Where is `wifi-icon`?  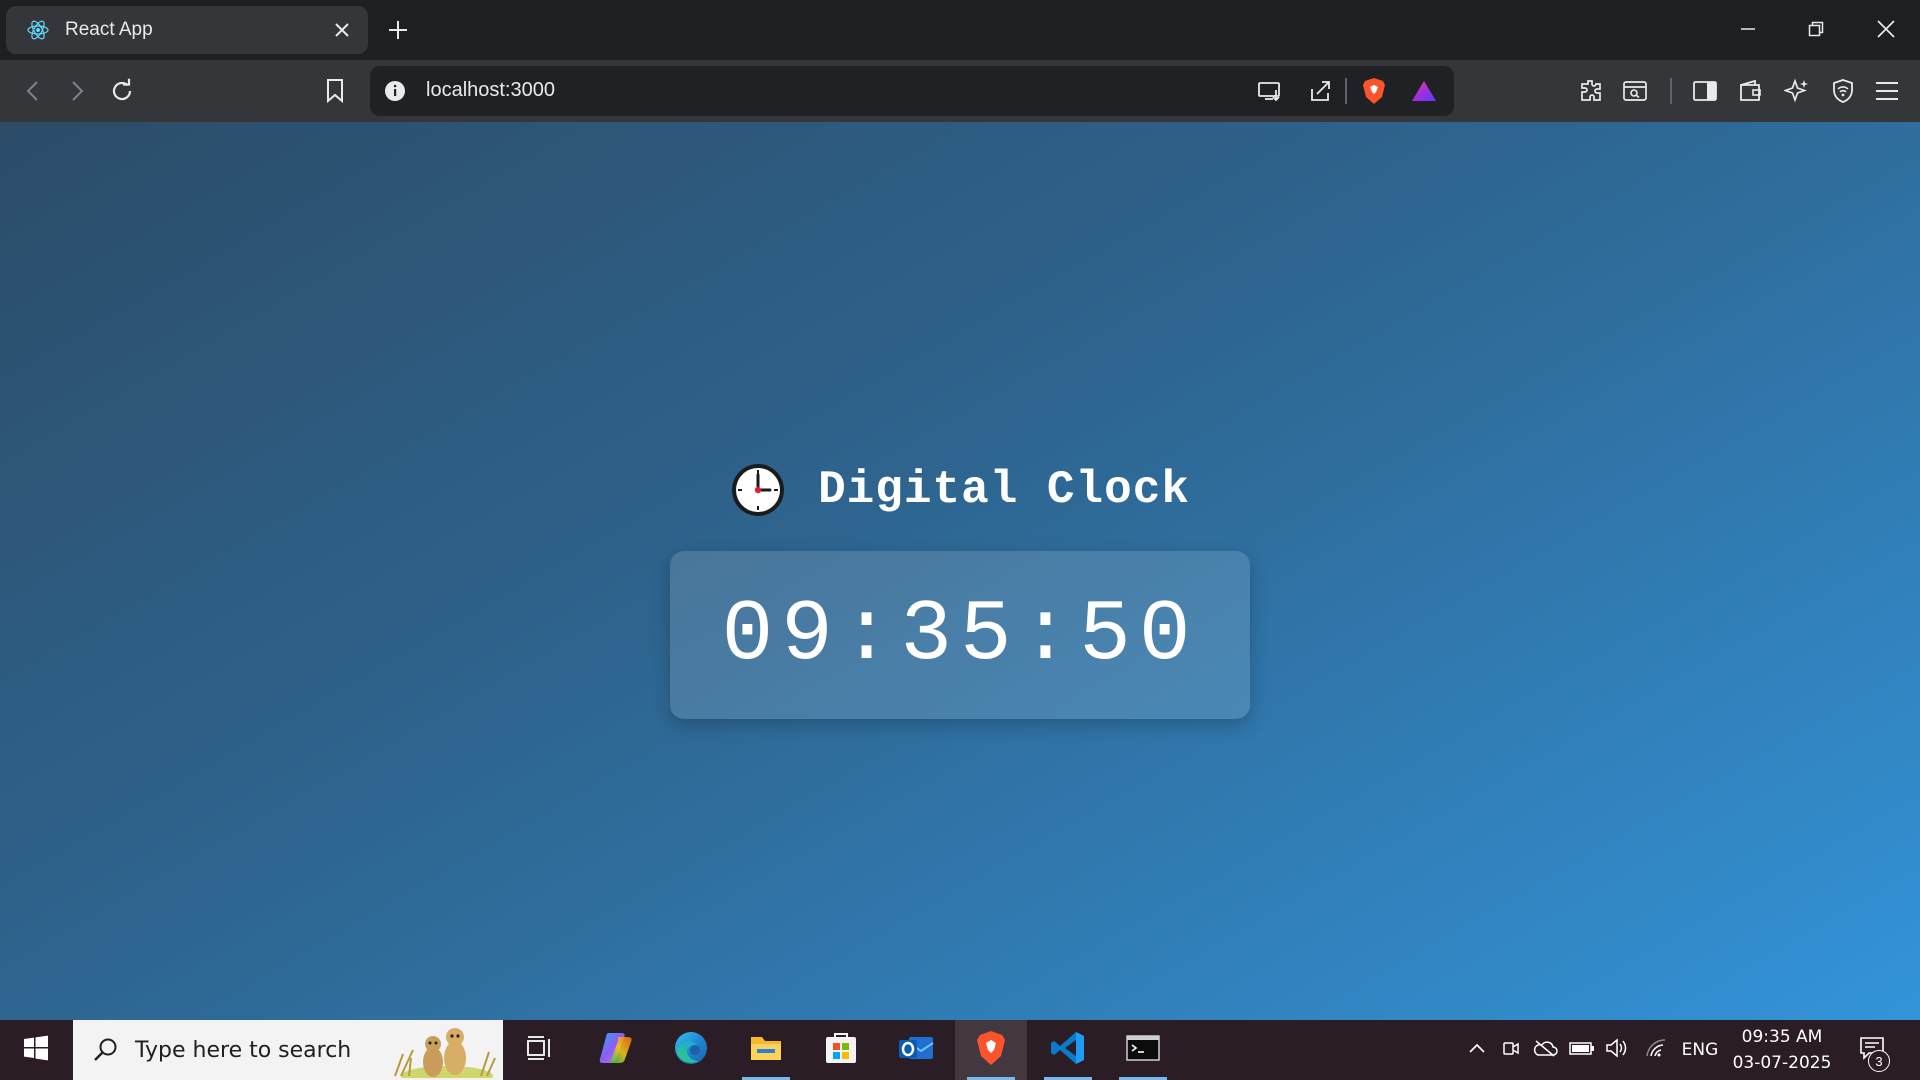 wifi-icon is located at coordinates (1656, 1050).